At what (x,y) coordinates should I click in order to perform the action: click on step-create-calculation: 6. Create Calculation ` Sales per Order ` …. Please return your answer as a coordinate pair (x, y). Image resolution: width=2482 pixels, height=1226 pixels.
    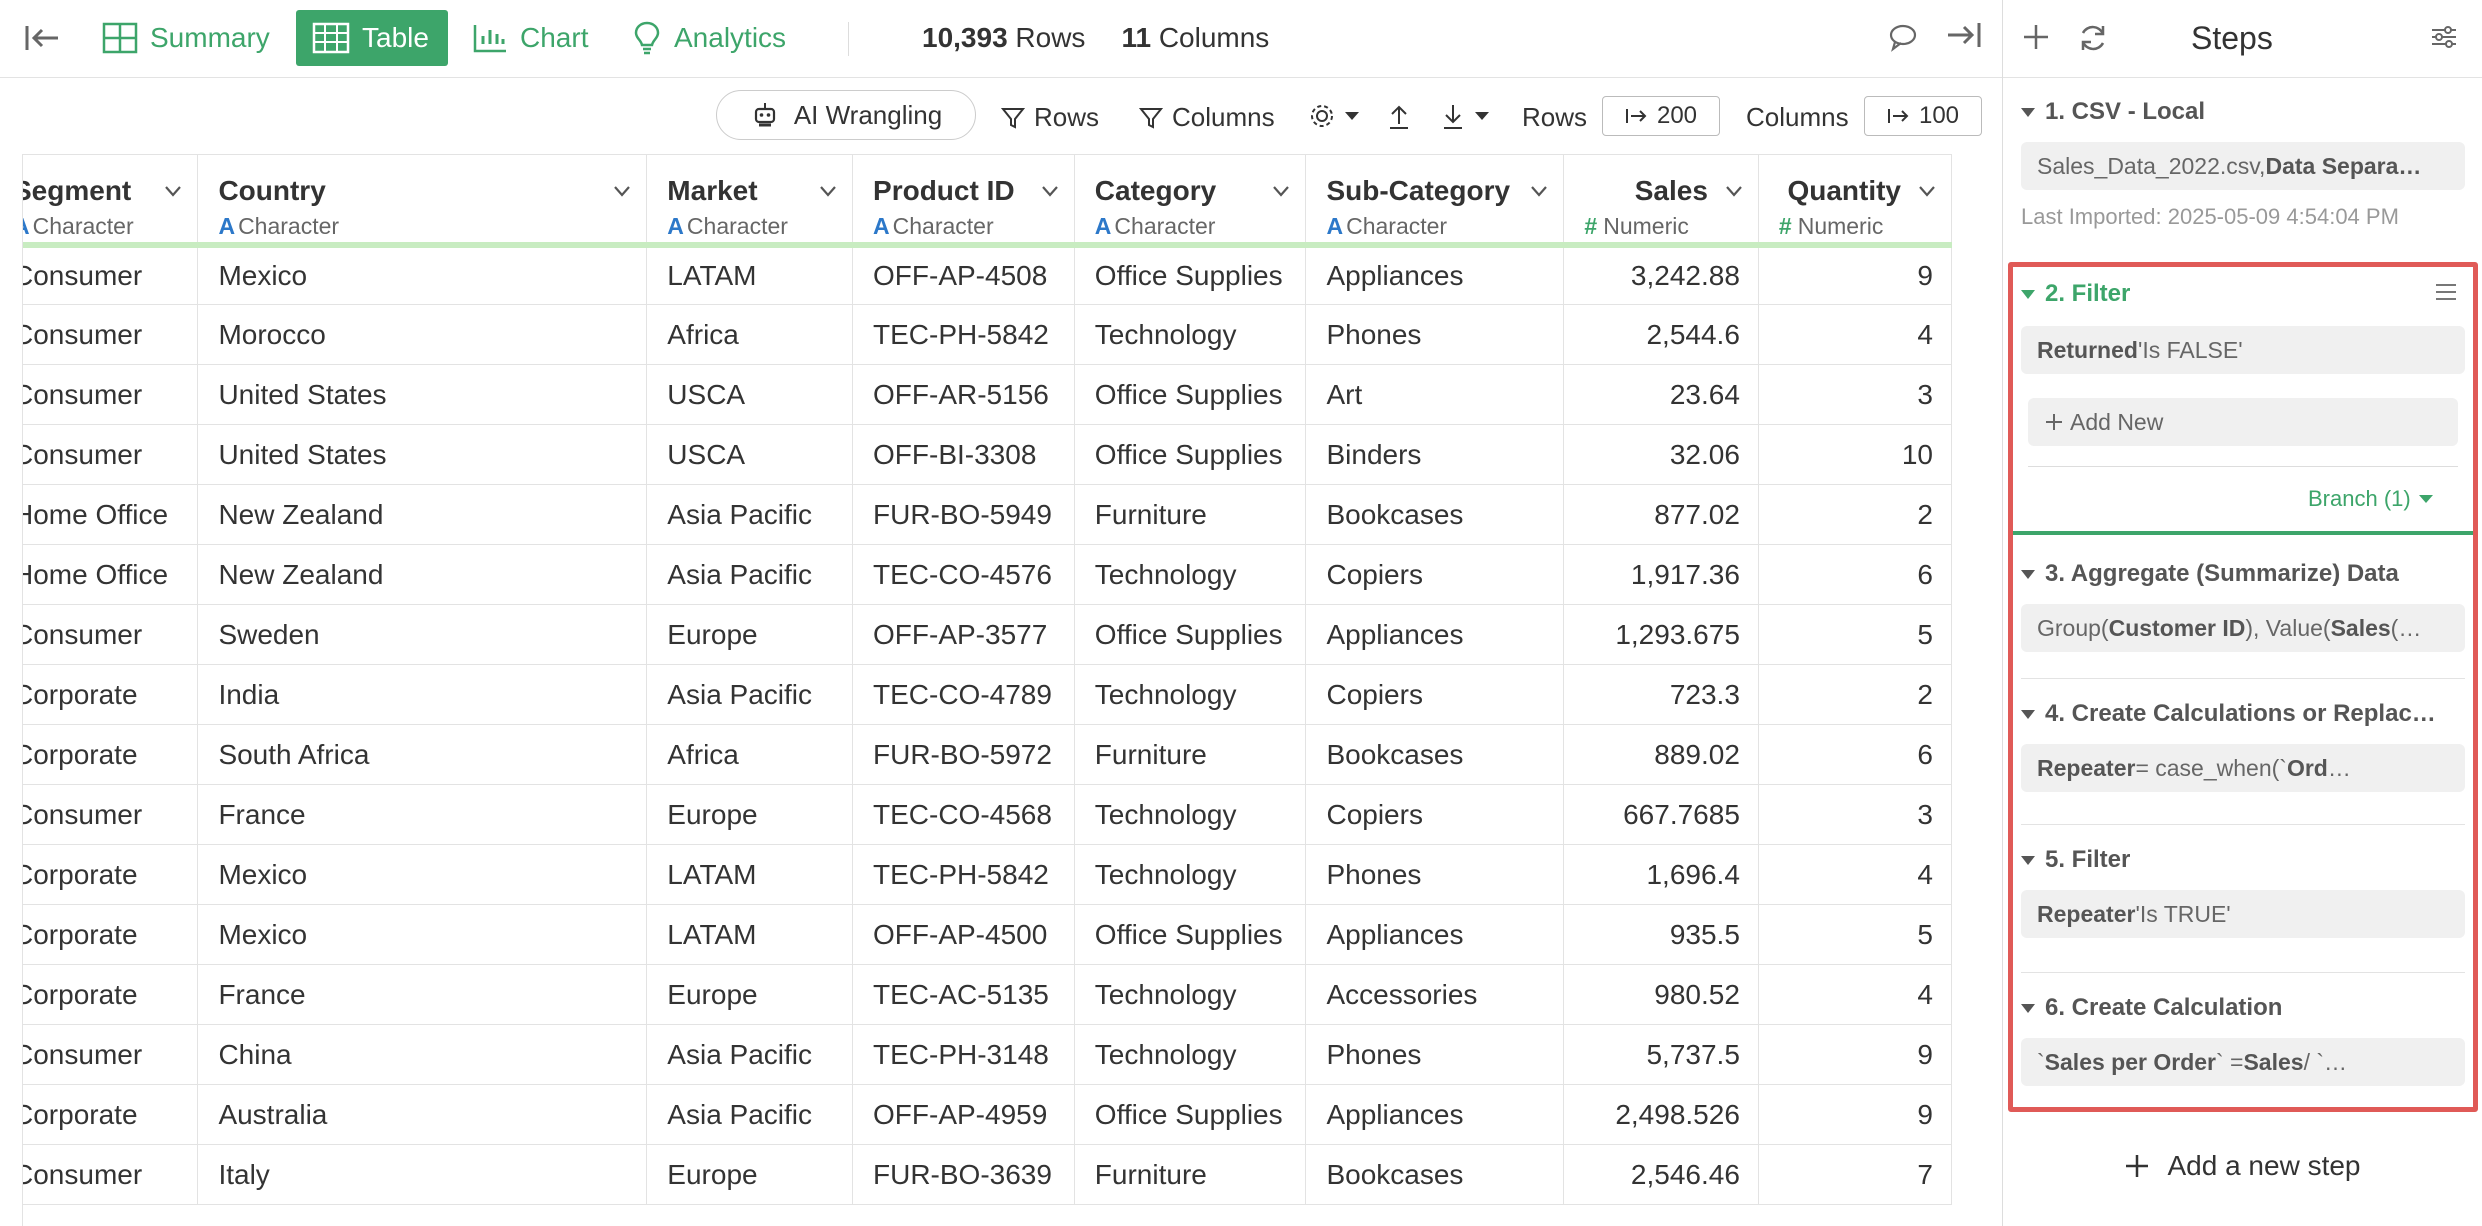
    Looking at the image, I should click on (2243, 1040).